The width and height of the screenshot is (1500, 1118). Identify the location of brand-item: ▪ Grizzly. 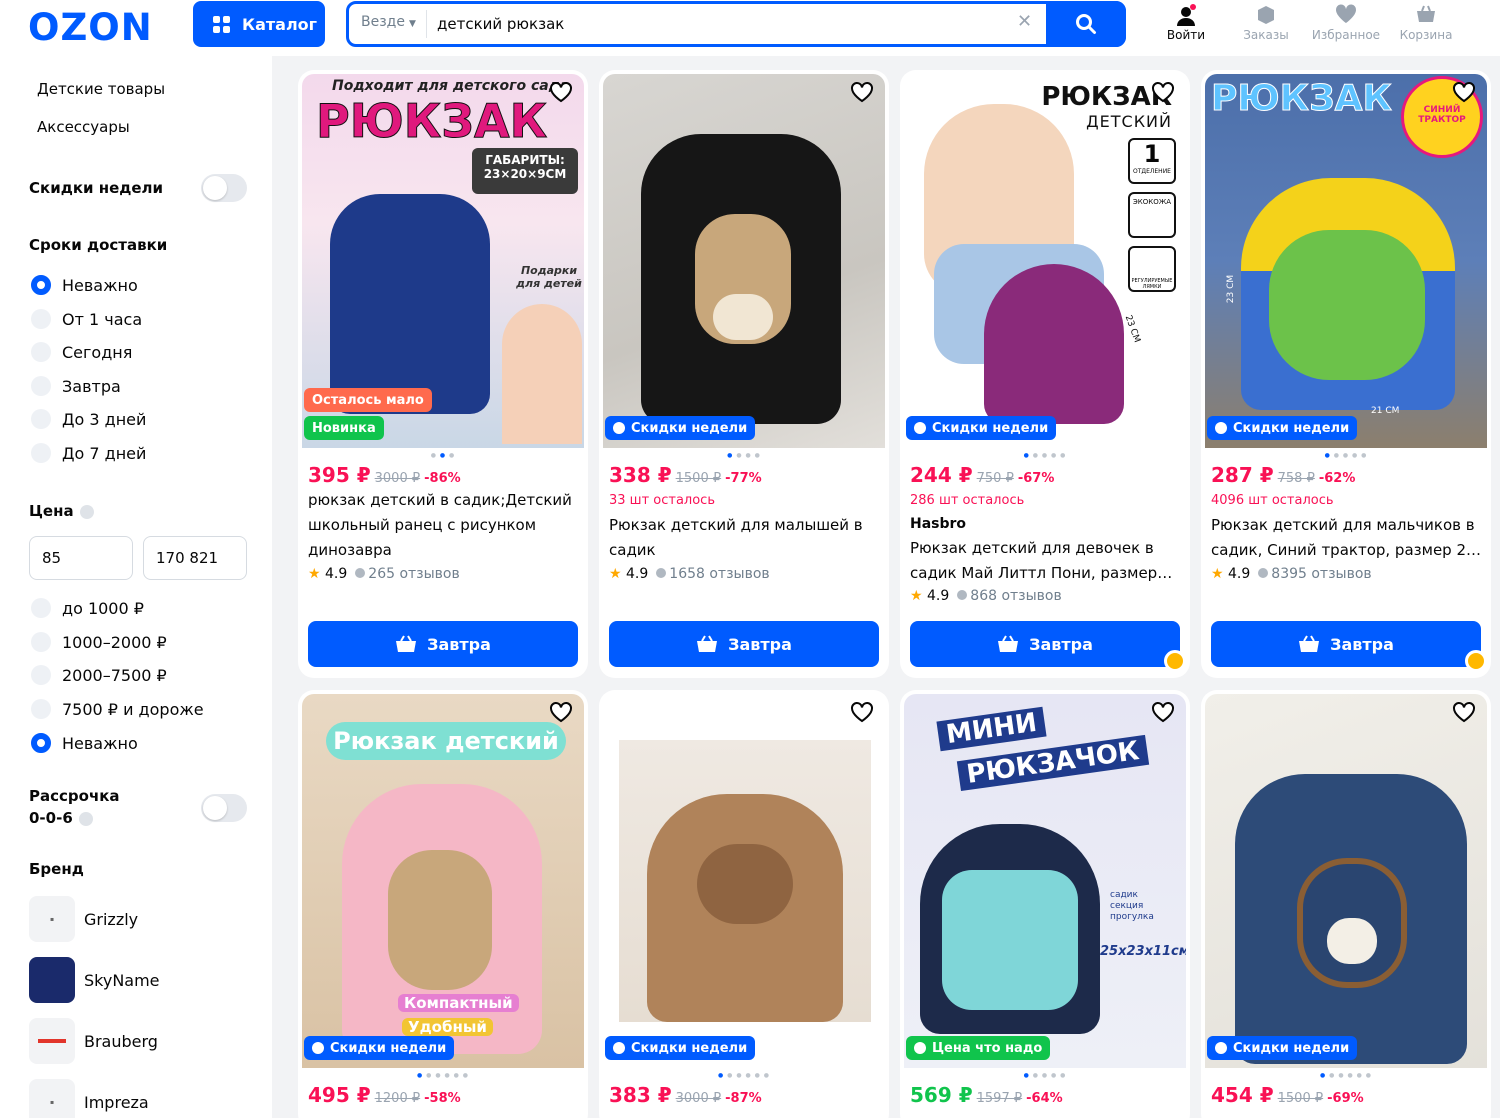
(83, 919).